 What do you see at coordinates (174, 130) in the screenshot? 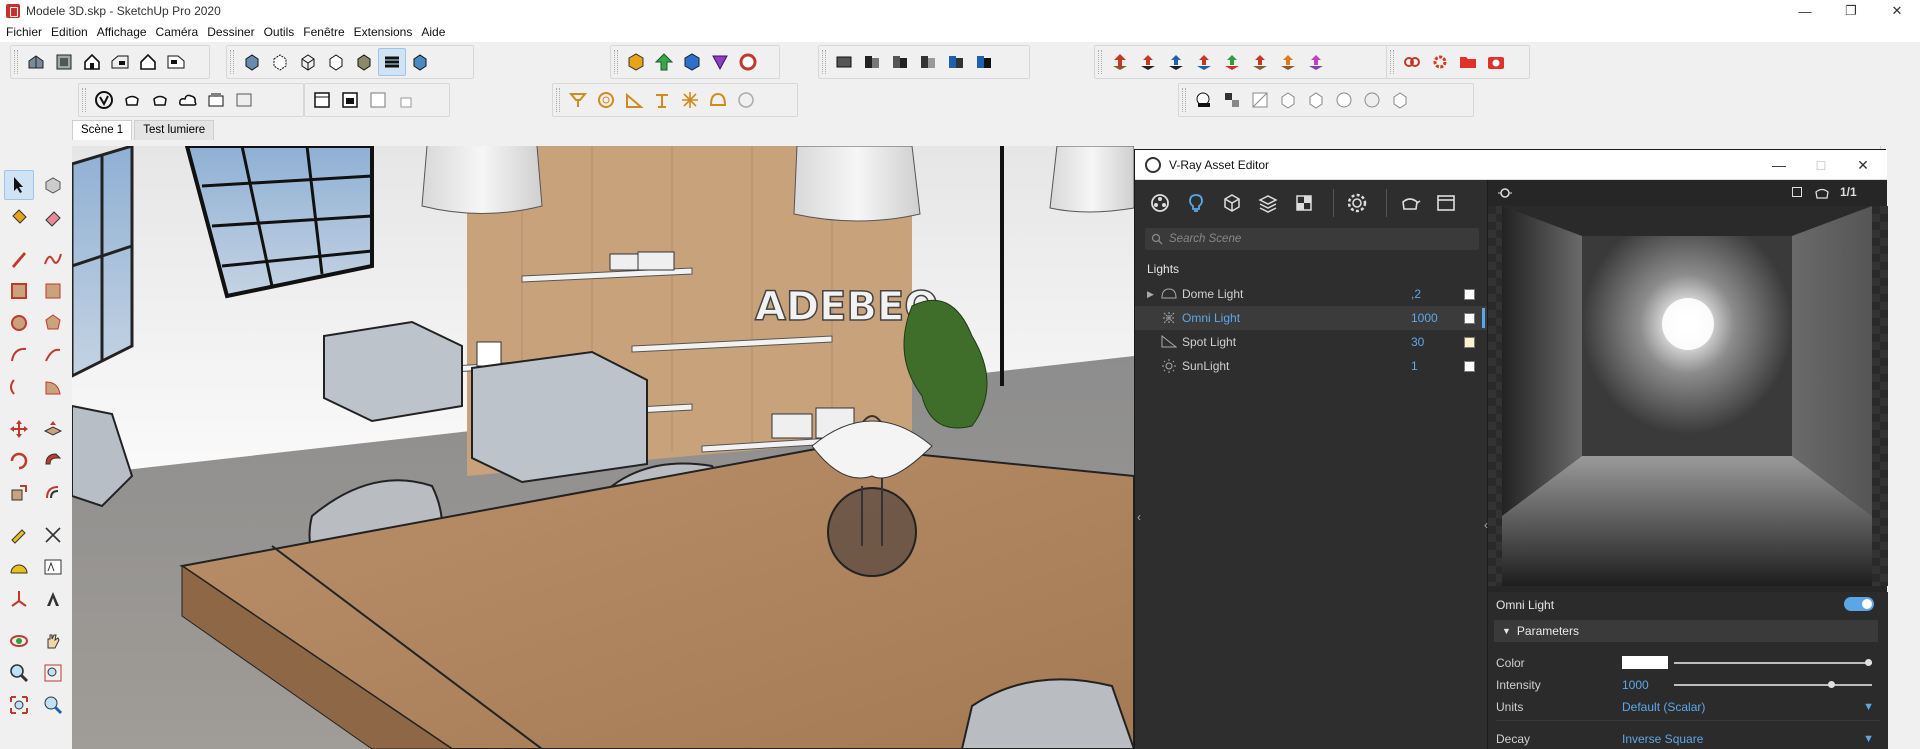
I see `scene-tab-test-lumiere: Test lumiere` at bounding box center [174, 130].